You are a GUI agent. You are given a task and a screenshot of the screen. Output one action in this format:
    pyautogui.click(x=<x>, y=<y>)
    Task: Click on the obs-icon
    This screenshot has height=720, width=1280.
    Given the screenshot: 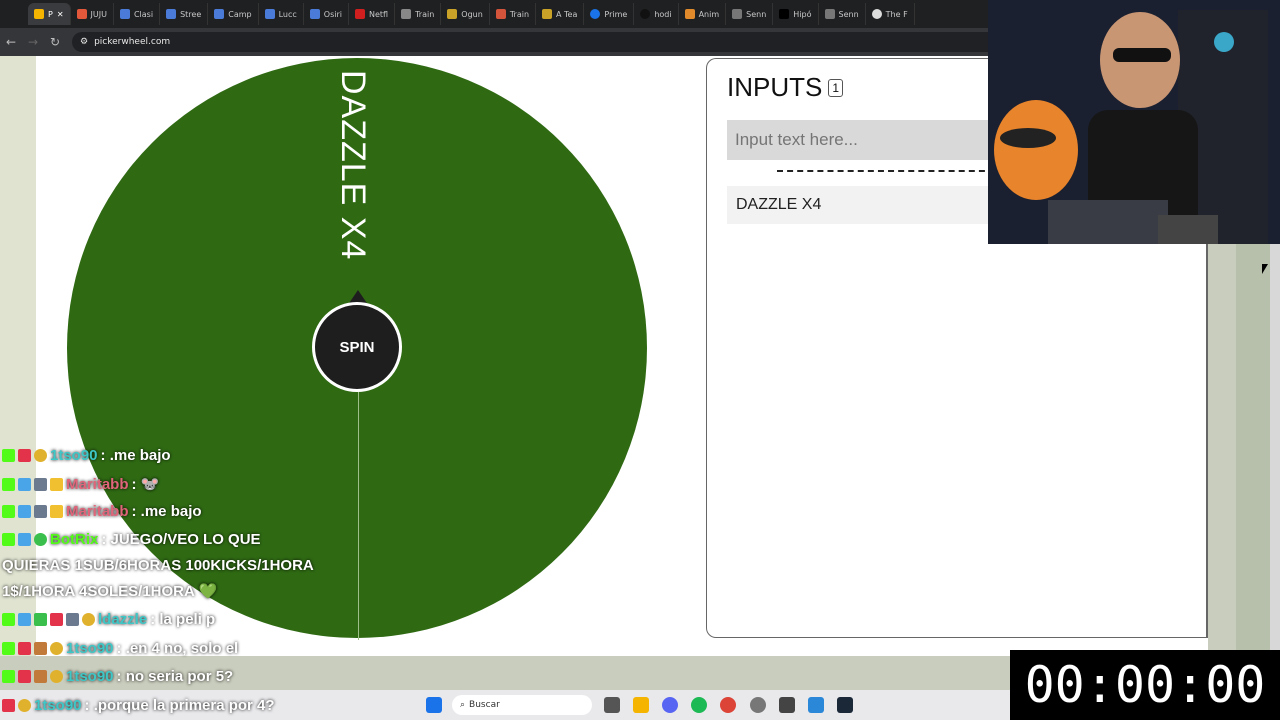 What is the action you would take?
    pyautogui.click(x=758, y=705)
    